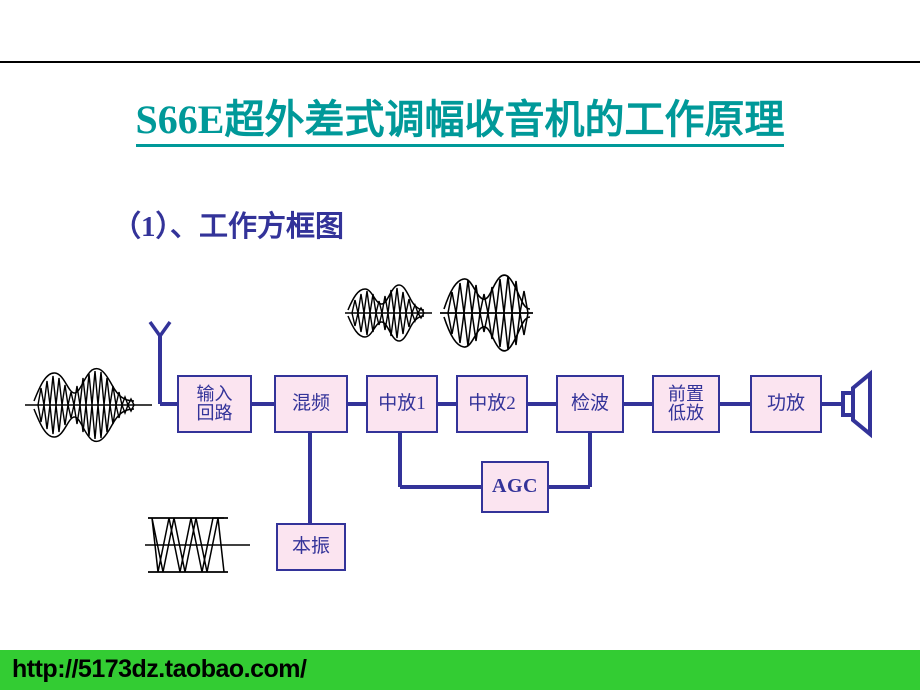  What do you see at coordinates (228, 227) in the screenshot?
I see `section-subtitle: （1）、工作方框图` at bounding box center [228, 227].